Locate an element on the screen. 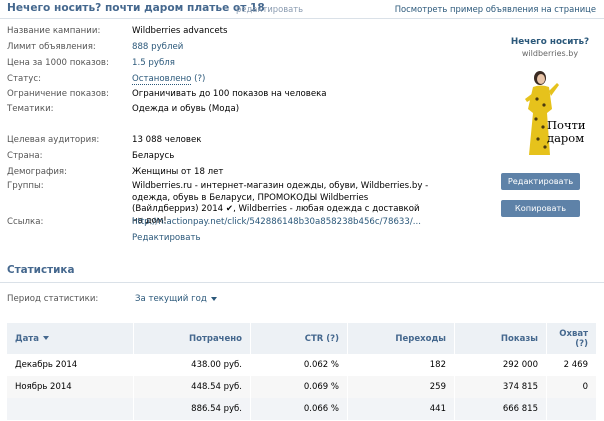  cell-reach: 2 469 is located at coordinates (571, 365).